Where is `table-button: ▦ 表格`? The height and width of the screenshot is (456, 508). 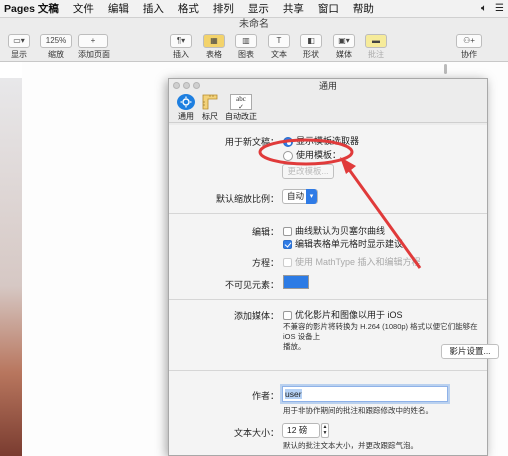
table-button: ▦ 表格 is located at coordinates (214, 47).